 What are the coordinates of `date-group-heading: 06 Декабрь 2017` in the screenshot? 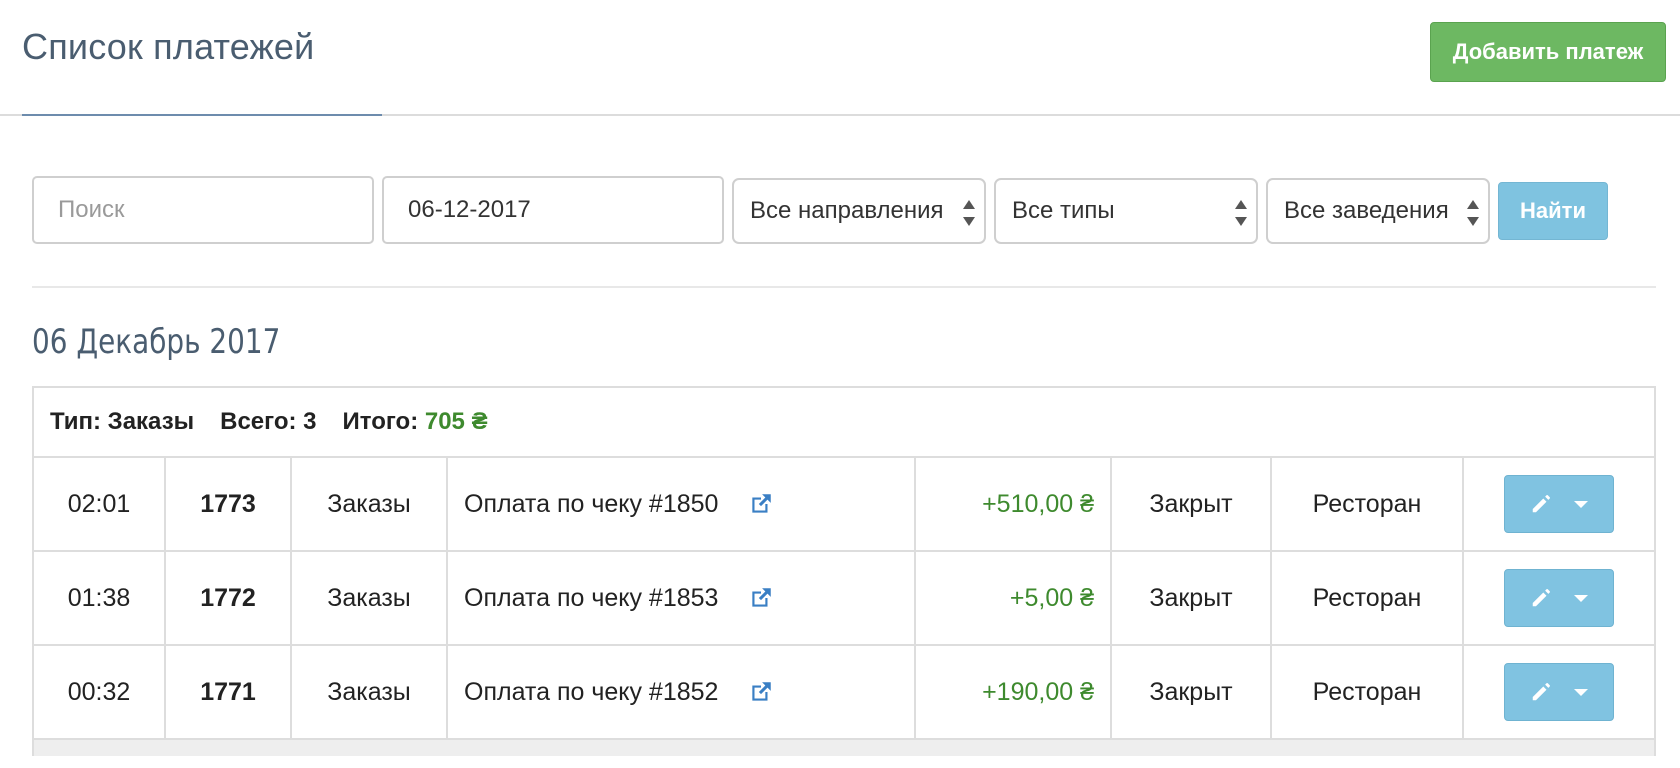 It's located at (156, 342).